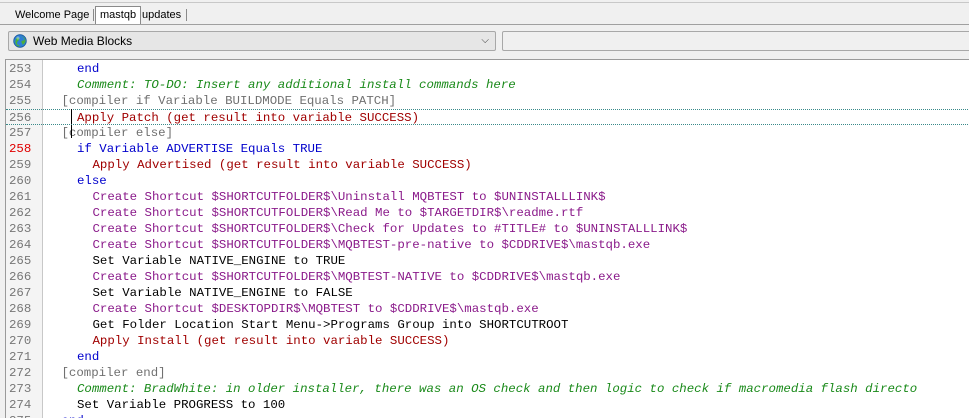  Describe the element at coordinates (20, 165) in the screenshot. I see `line-number: 259` at that location.